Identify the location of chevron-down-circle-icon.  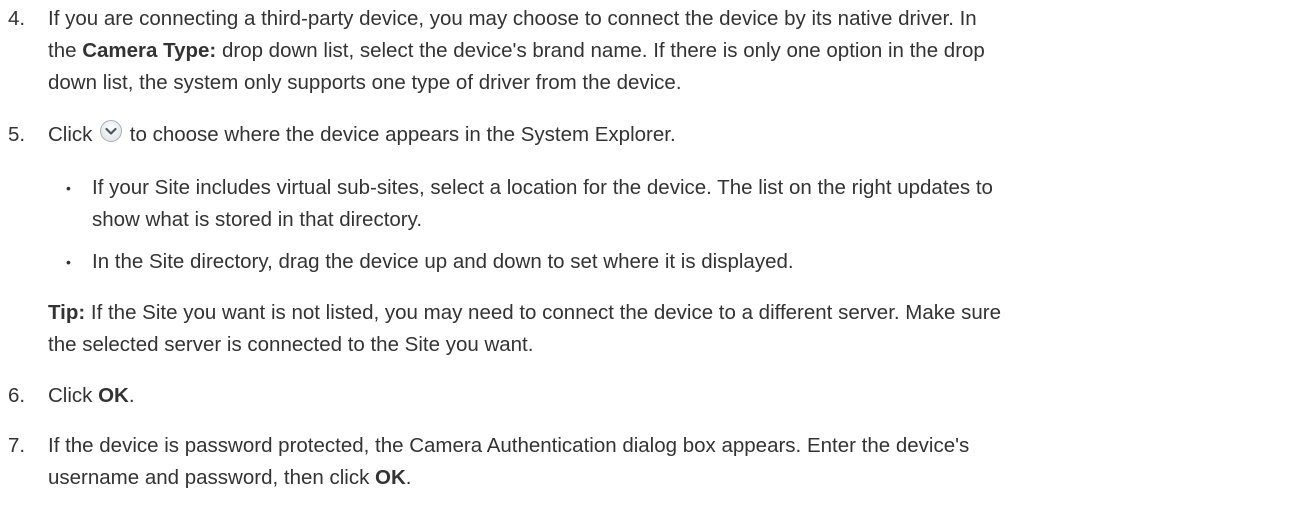
(111, 136).